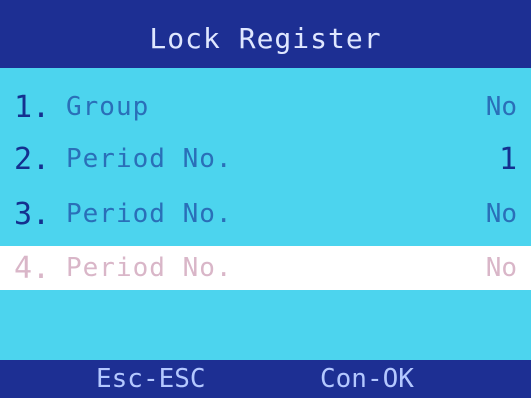 Image resolution: width=531 pixels, height=398 pixels. I want to click on menu-item-group: 1. Group No, so click(265, 107).